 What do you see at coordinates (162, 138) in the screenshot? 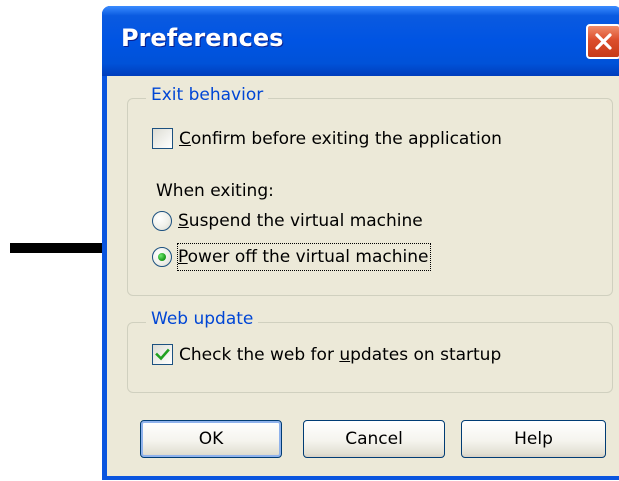
I see `confirm-exit-checkbox` at bounding box center [162, 138].